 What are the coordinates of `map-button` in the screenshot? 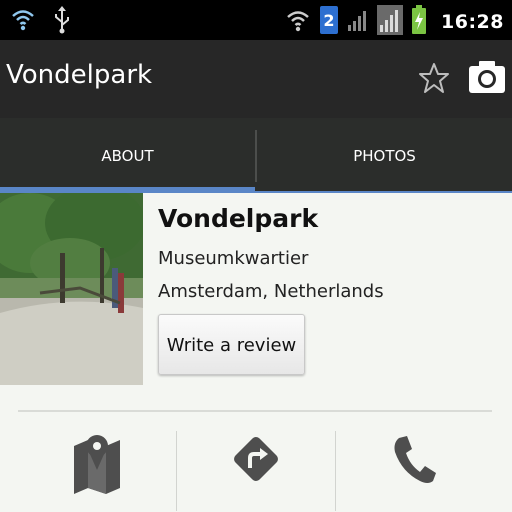 It's located at (97, 469).